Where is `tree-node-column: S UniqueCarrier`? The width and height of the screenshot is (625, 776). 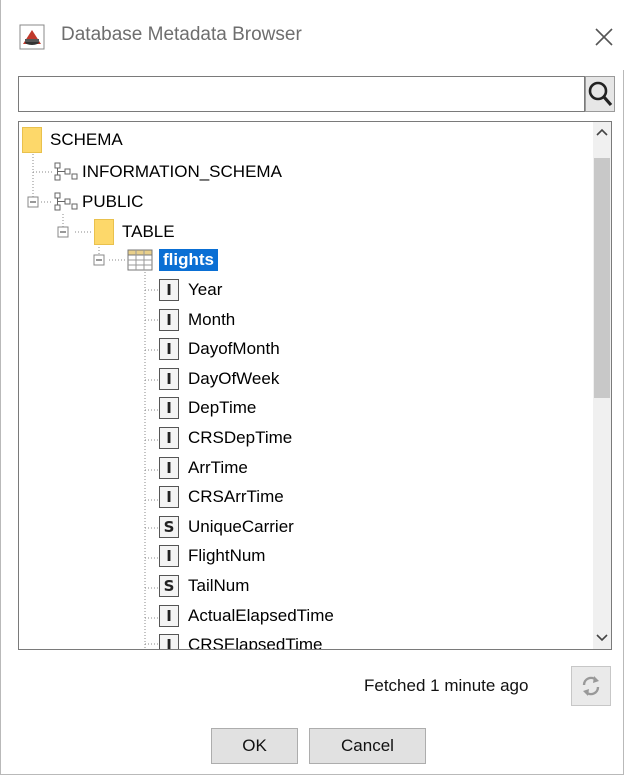 tree-node-column: S UniqueCarrier is located at coordinates (226, 527).